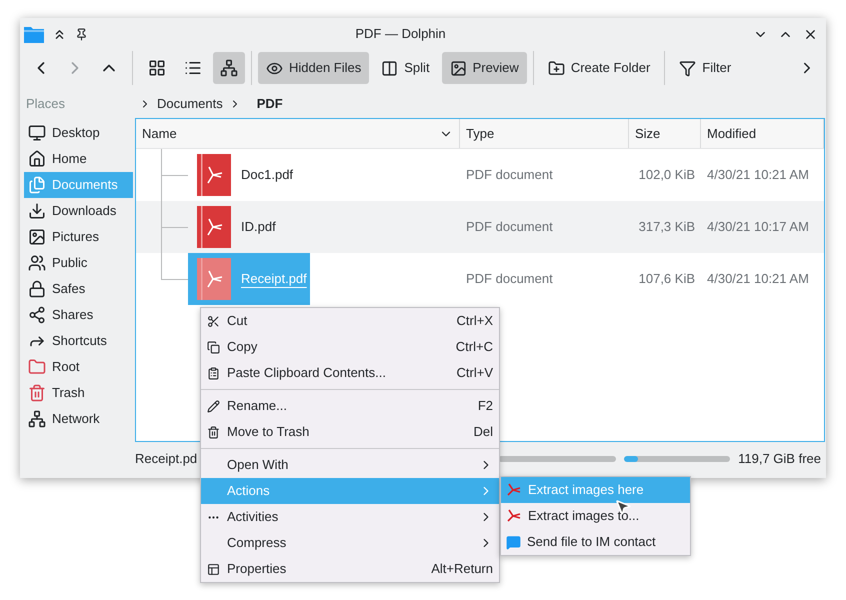 This screenshot has height=600, width=846. I want to click on place-item: Shortcuts, so click(78, 341).